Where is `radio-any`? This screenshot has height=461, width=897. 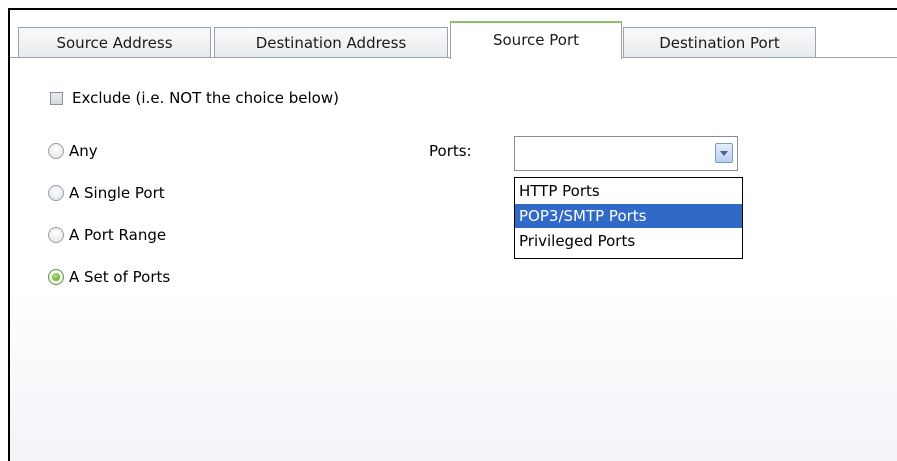
radio-any is located at coordinates (56, 151).